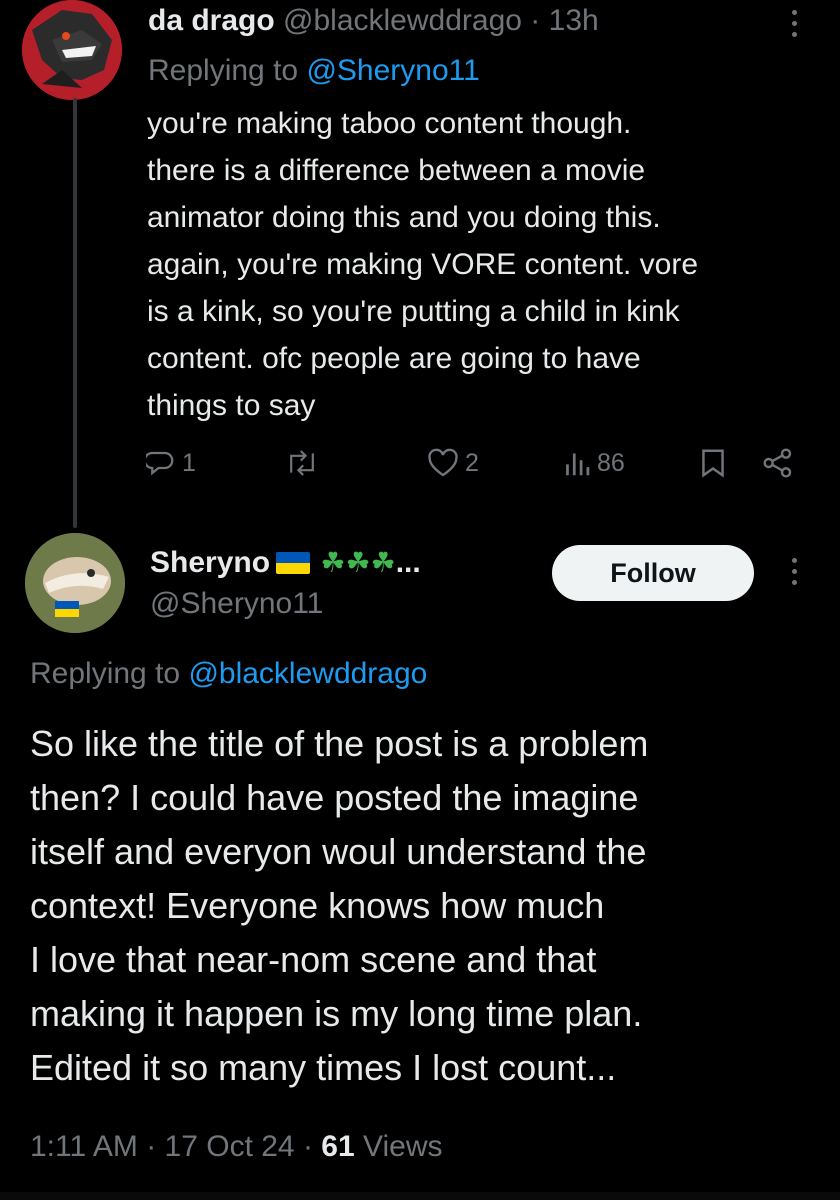  What do you see at coordinates (84, 1146) in the screenshot?
I see `tweet-time: 1:11 AM` at bounding box center [84, 1146].